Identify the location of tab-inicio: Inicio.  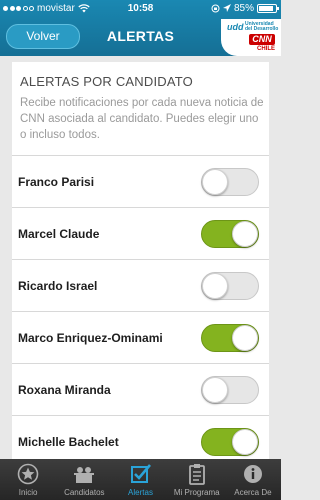
(28, 479).